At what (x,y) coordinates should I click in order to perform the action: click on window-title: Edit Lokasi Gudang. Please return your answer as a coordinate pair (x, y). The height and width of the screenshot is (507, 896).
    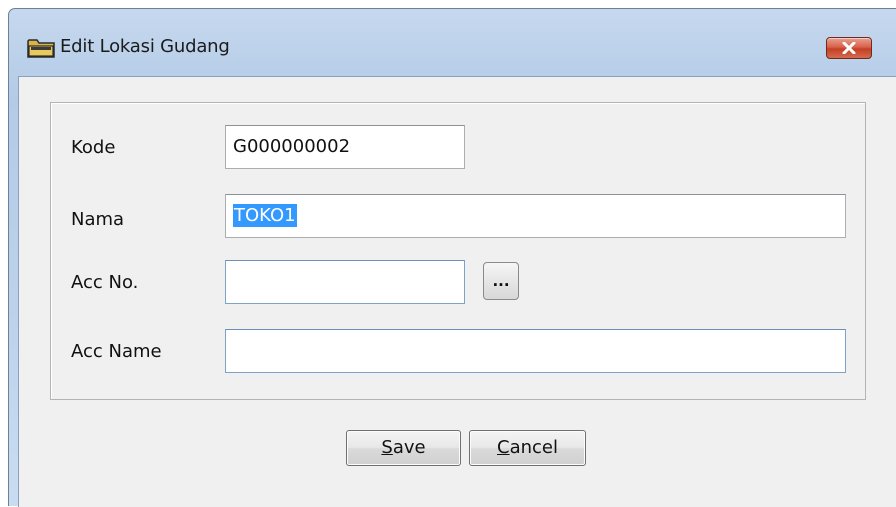
    Looking at the image, I should click on (145, 46).